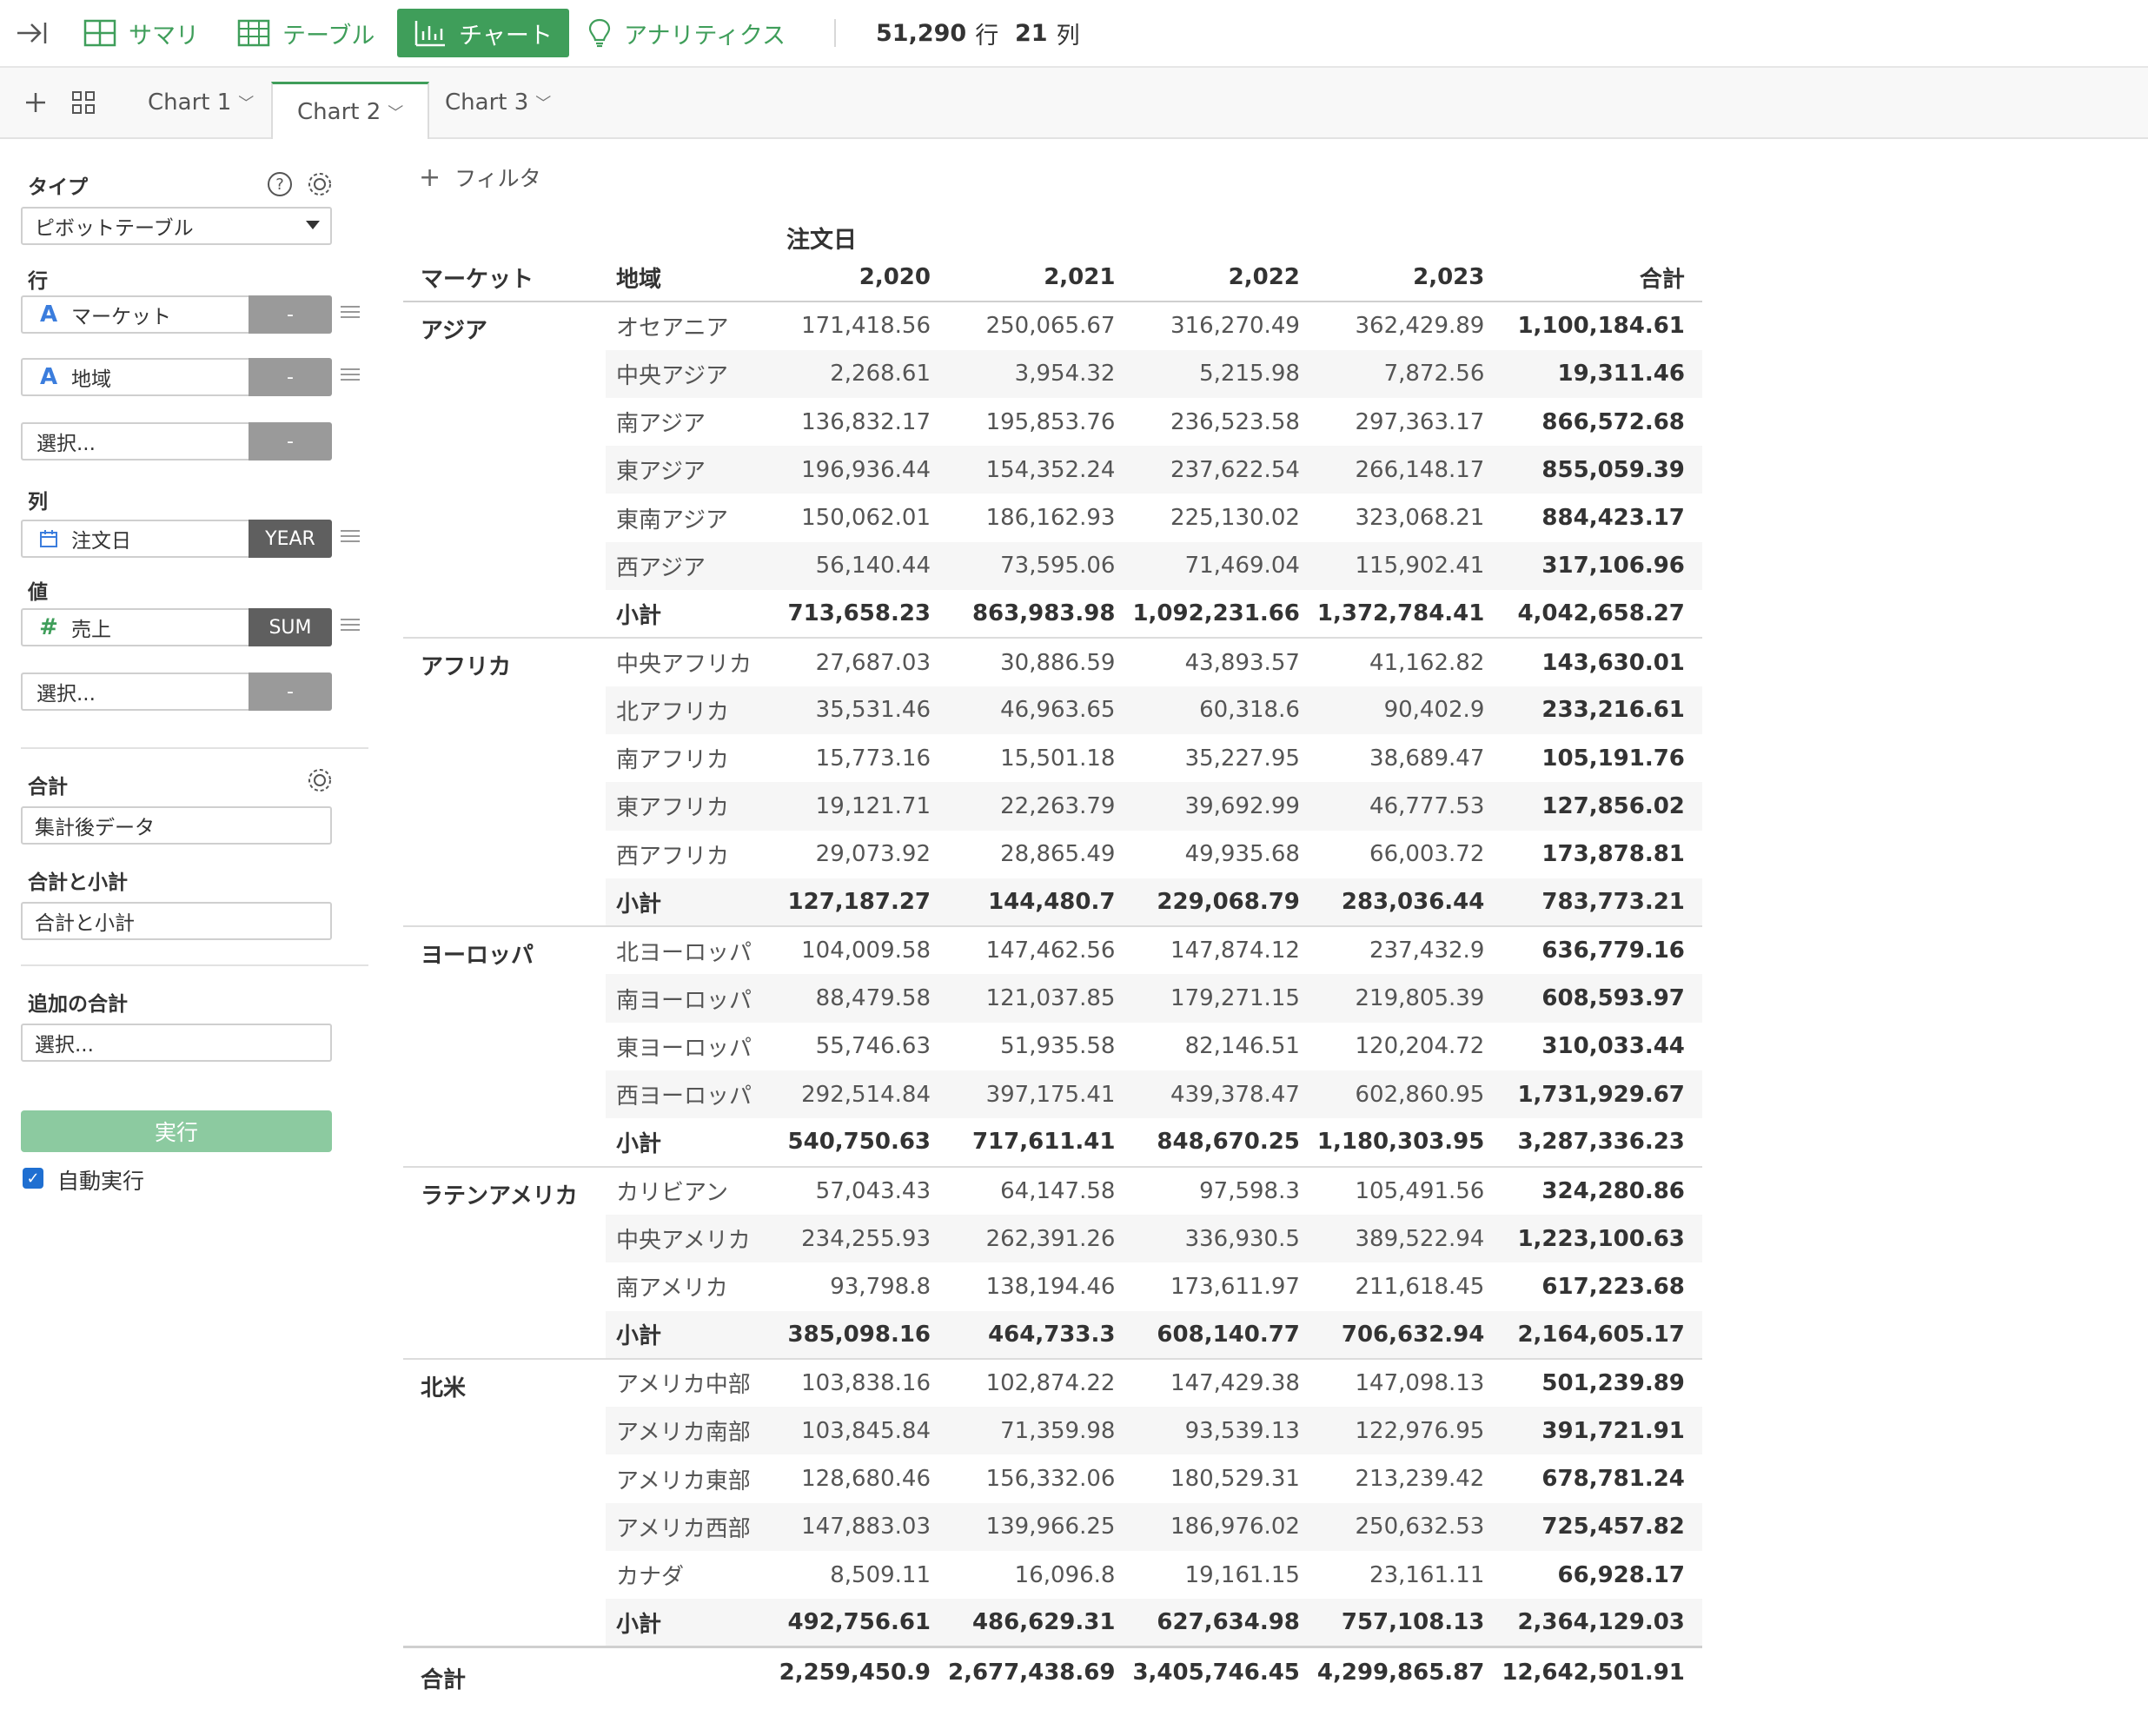 The height and width of the screenshot is (1736, 2148). What do you see at coordinates (1224, 1527) in the screenshot?
I see `value-cell: 186,976.02` at bounding box center [1224, 1527].